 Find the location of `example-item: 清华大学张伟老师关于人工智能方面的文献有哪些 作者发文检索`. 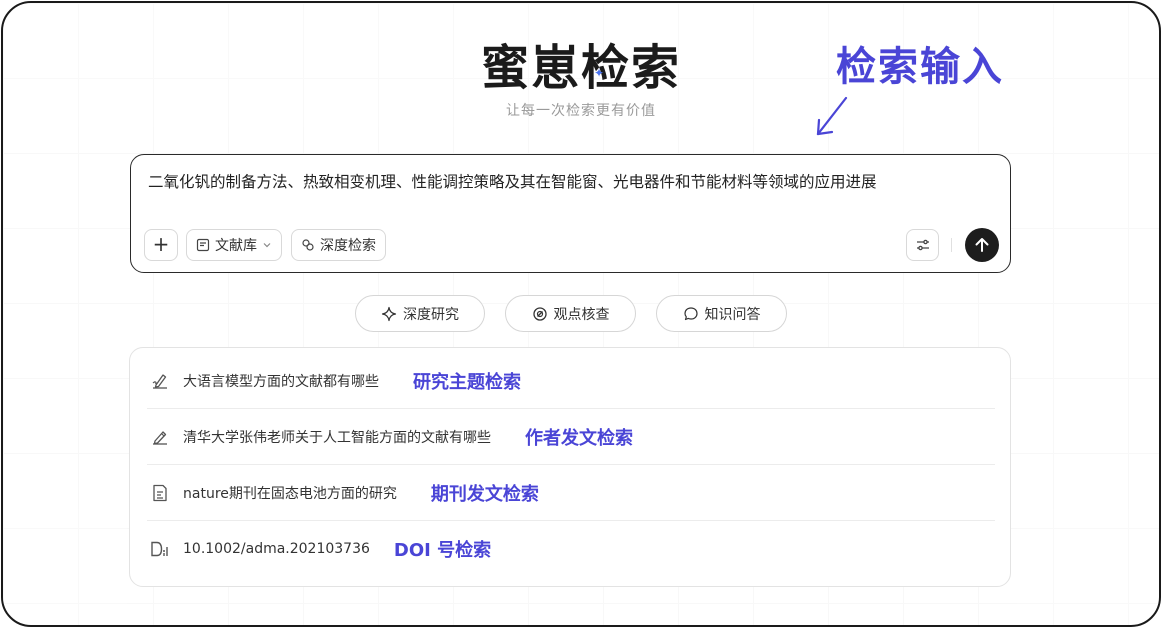

example-item: 清华大学张伟老师关于人工智能方面的文献有哪些 作者发文检索 is located at coordinates (571, 437).